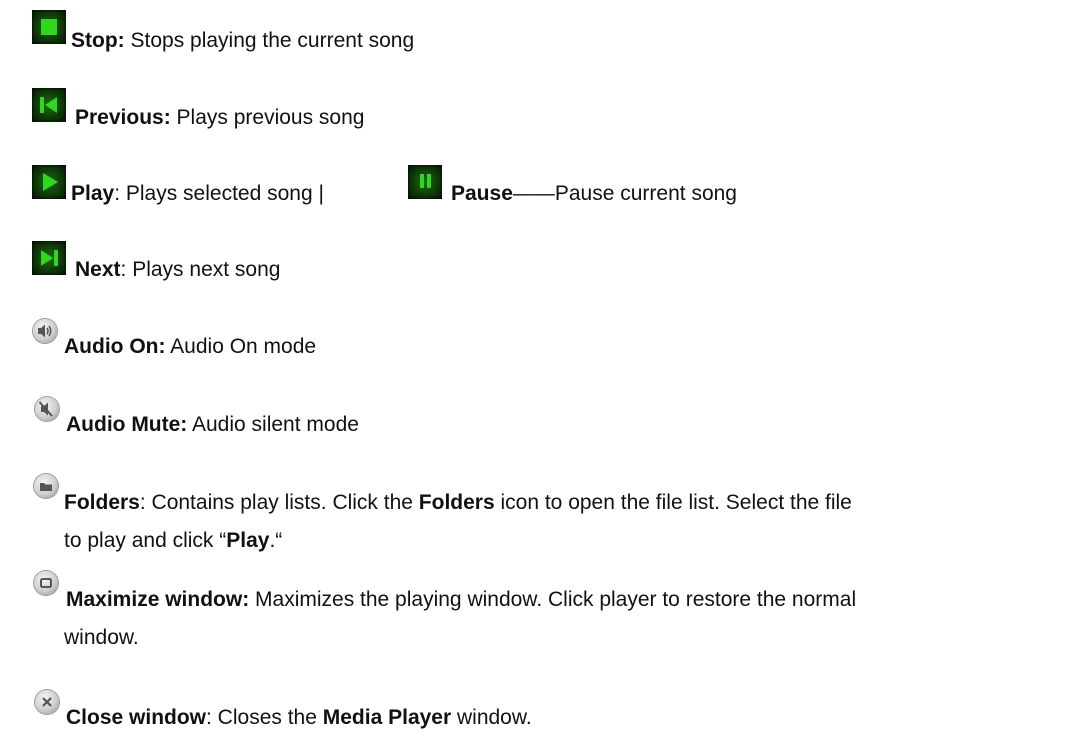  What do you see at coordinates (243, 40) in the screenshot?
I see `stop-description: Stop: Stops playing the current song` at bounding box center [243, 40].